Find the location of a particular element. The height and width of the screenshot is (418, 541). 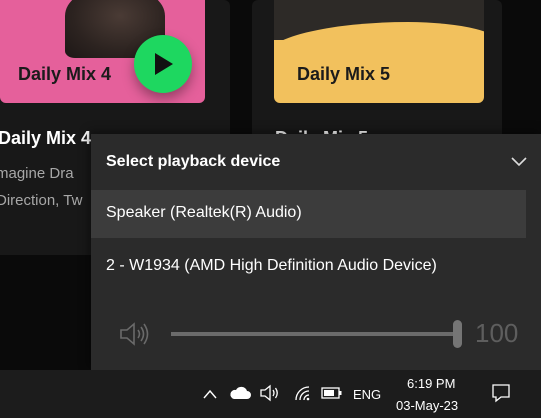

play-button is located at coordinates (163, 64).